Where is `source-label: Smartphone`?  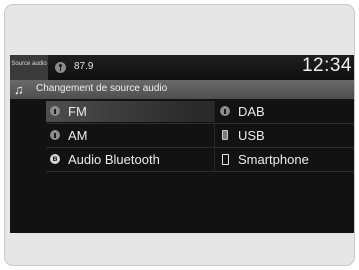
source-label: Smartphone is located at coordinates (273, 159).